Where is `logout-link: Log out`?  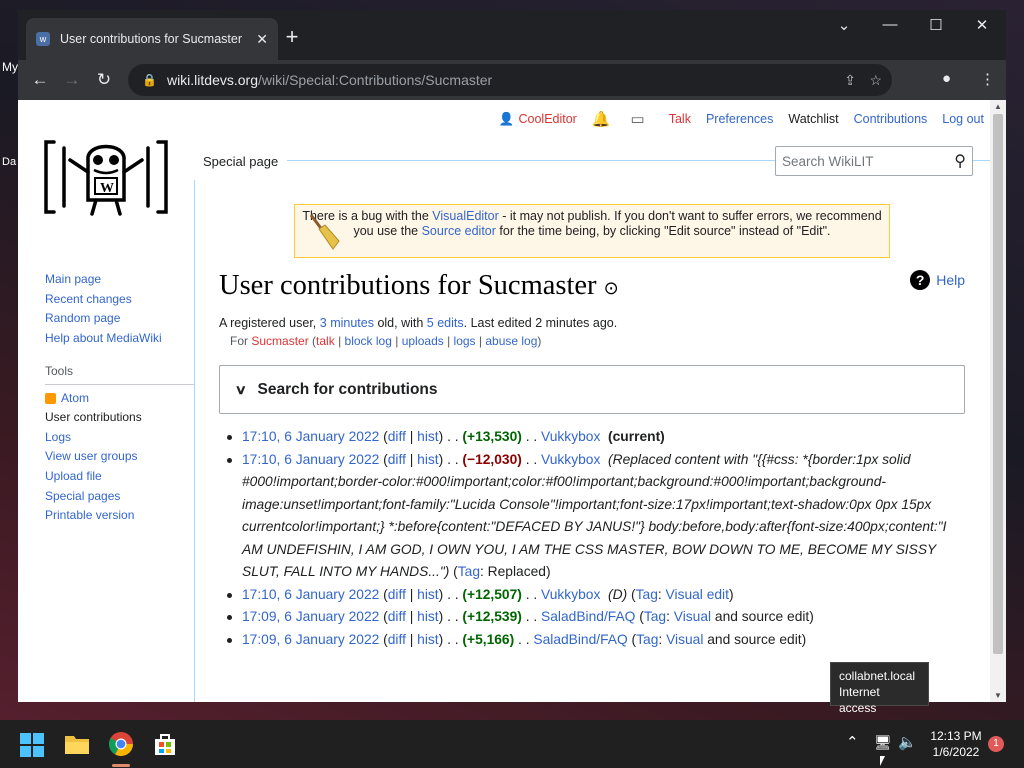 logout-link: Log out is located at coordinates (963, 119).